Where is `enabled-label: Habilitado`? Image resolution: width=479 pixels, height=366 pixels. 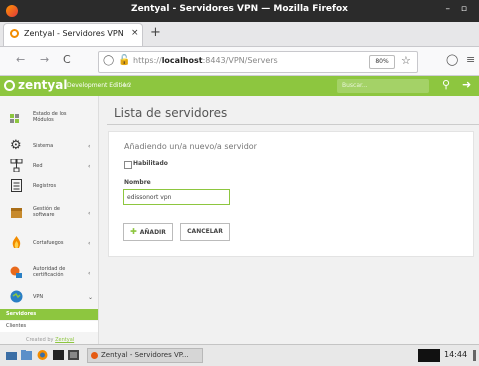
enabled-label: Habilitado is located at coordinates (150, 163).